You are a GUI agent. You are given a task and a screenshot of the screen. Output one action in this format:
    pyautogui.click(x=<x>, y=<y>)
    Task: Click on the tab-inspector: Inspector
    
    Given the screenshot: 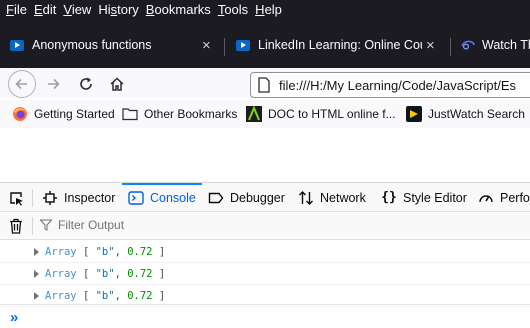 What is the action you would take?
    pyautogui.click(x=78, y=197)
    